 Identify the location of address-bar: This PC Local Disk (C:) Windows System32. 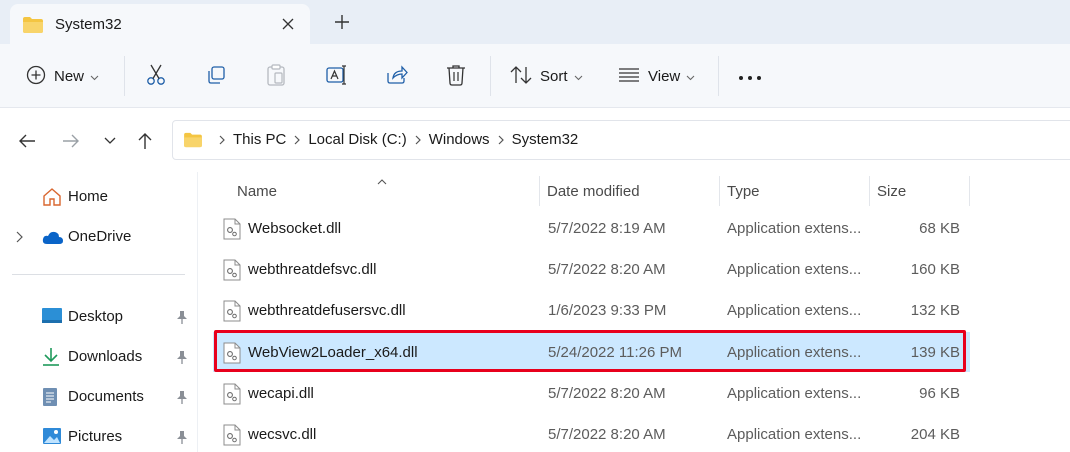
(621, 140).